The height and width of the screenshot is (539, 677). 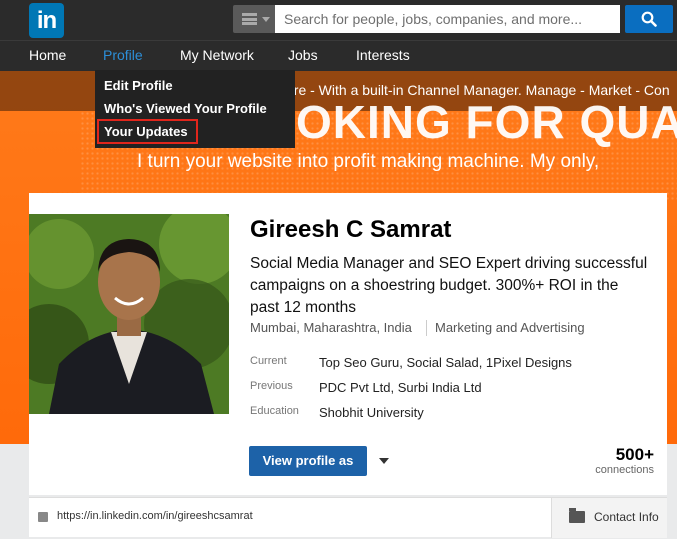 What do you see at coordinates (447, 19) in the screenshot?
I see `search-input` at bounding box center [447, 19].